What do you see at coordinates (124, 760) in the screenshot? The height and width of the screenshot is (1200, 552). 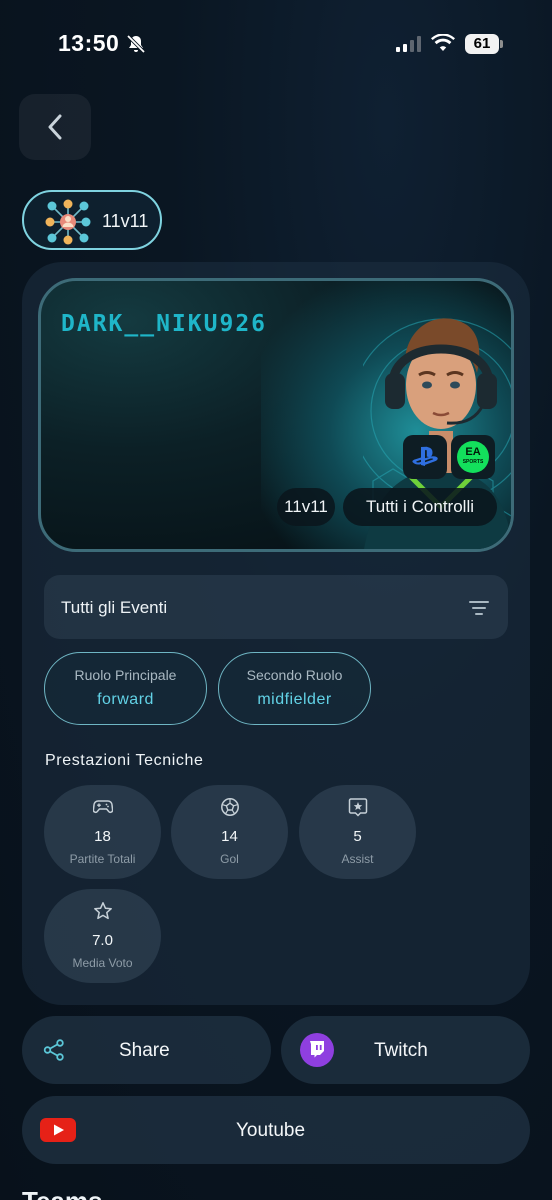 I see `stats-section-title: Prestazioni Tecniche` at bounding box center [124, 760].